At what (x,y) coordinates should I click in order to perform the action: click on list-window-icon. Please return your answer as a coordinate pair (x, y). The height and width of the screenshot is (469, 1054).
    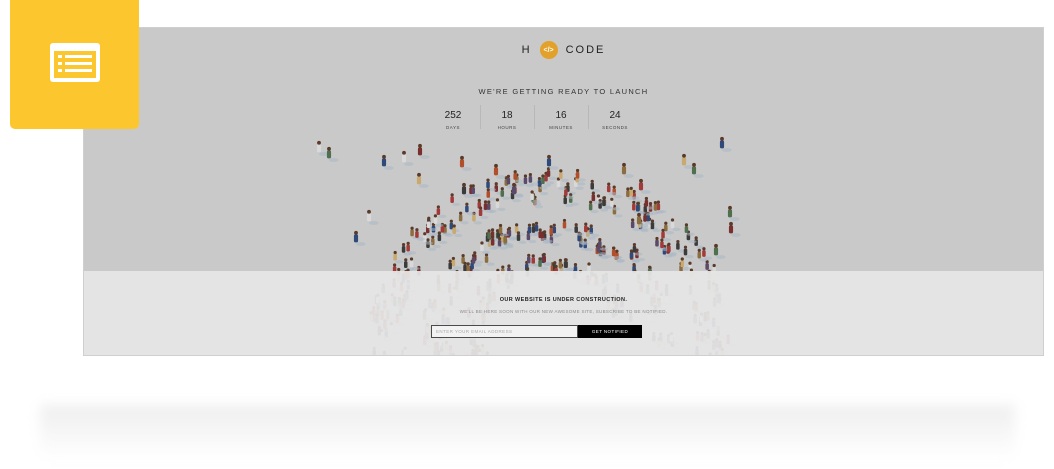
    Looking at the image, I should click on (75, 62).